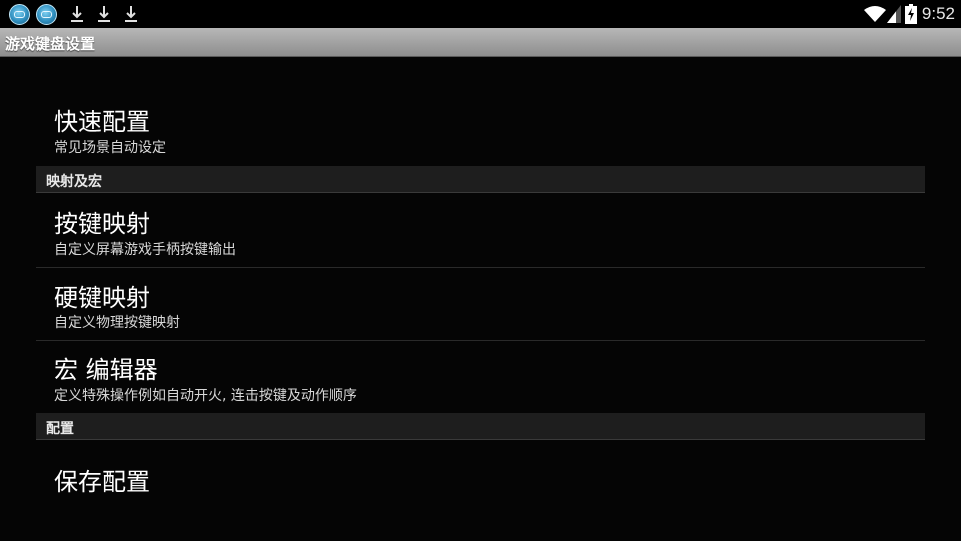 The image size is (961, 541). What do you see at coordinates (102, 482) in the screenshot?
I see `pref-title: 保存配置` at bounding box center [102, 482].